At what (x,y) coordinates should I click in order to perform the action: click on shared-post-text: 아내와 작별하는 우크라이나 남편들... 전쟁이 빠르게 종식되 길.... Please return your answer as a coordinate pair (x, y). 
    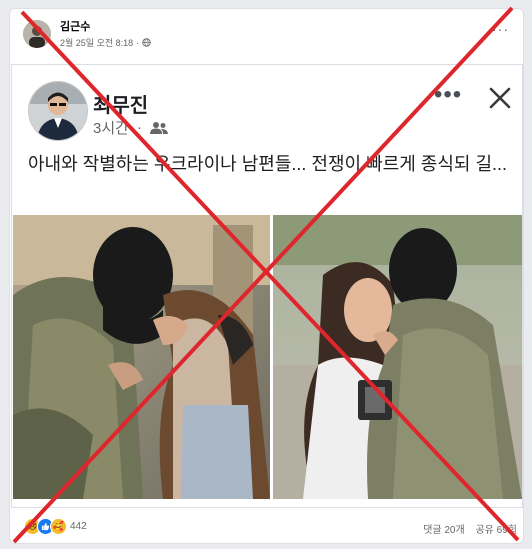
    Looking at the image, I should click on (268, 164).